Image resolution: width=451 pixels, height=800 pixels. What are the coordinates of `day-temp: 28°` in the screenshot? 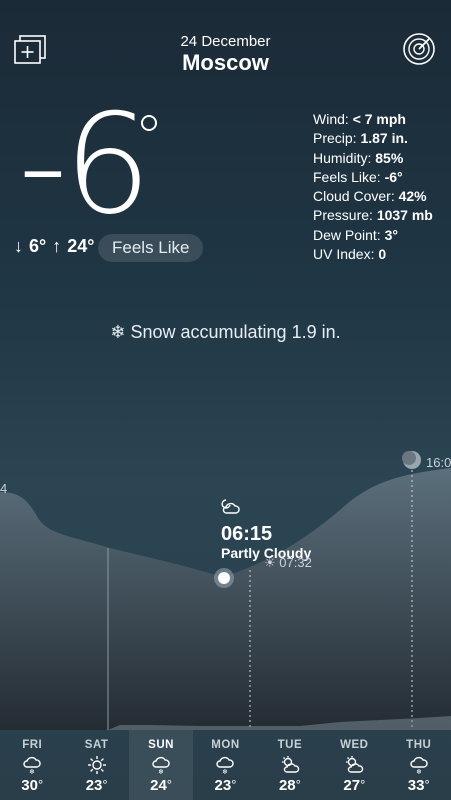 It's located at (290, 785).